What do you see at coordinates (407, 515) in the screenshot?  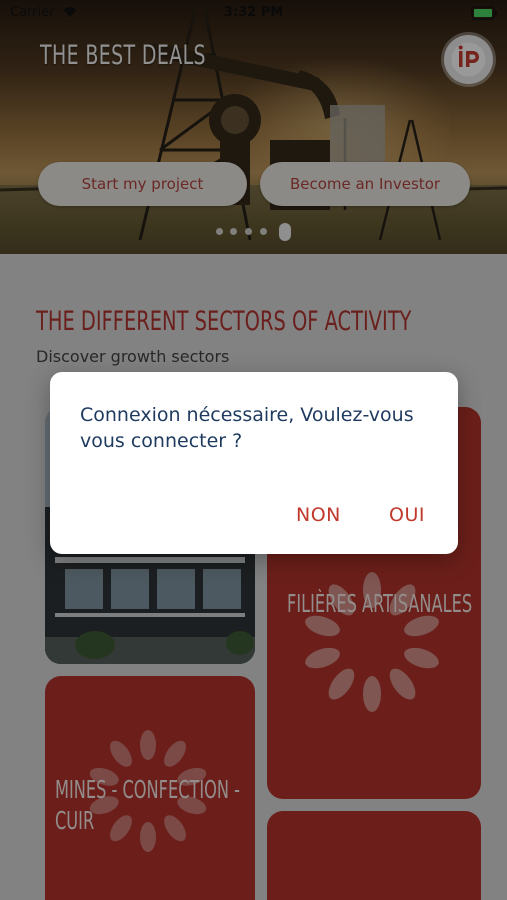 I see `confirm-button: OUI` at bounding box center [407, 515].